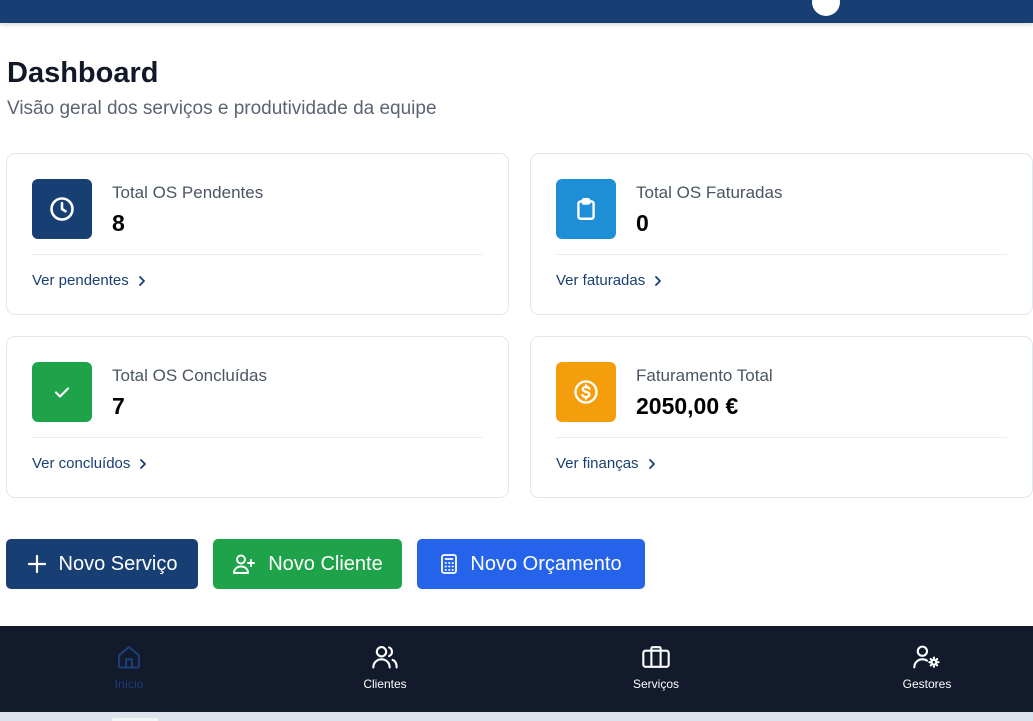  What do you see at coordinates (62, 209) in the screenshot?
I see `clock-icon` at bounding box center [62, 209].